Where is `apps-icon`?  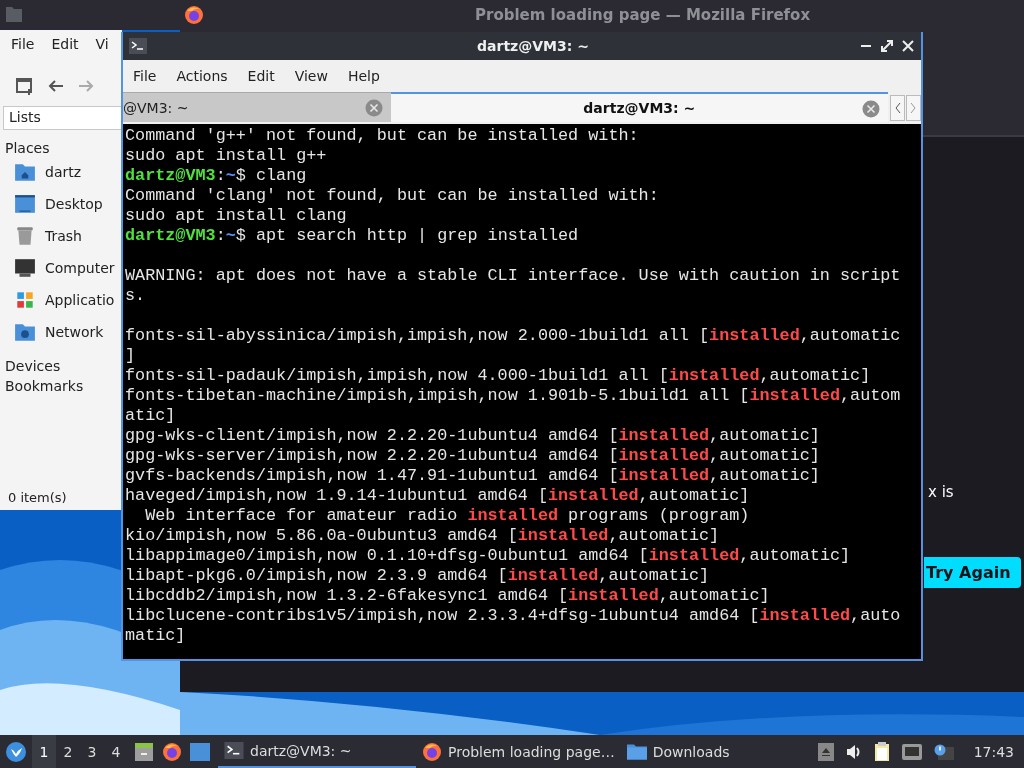 apps-icon is located at coordinates (25, 300).